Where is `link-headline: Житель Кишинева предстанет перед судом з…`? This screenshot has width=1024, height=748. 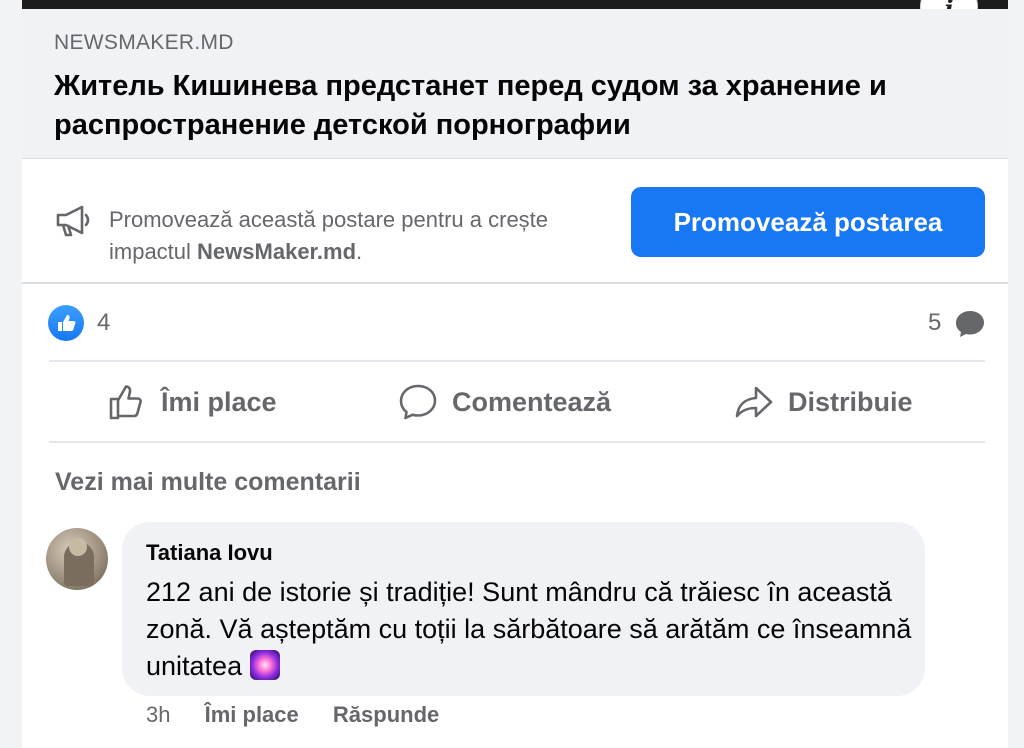 link-headline: Житель Кишинева предстанет перед судом з… is located at coordinates (470, 105).